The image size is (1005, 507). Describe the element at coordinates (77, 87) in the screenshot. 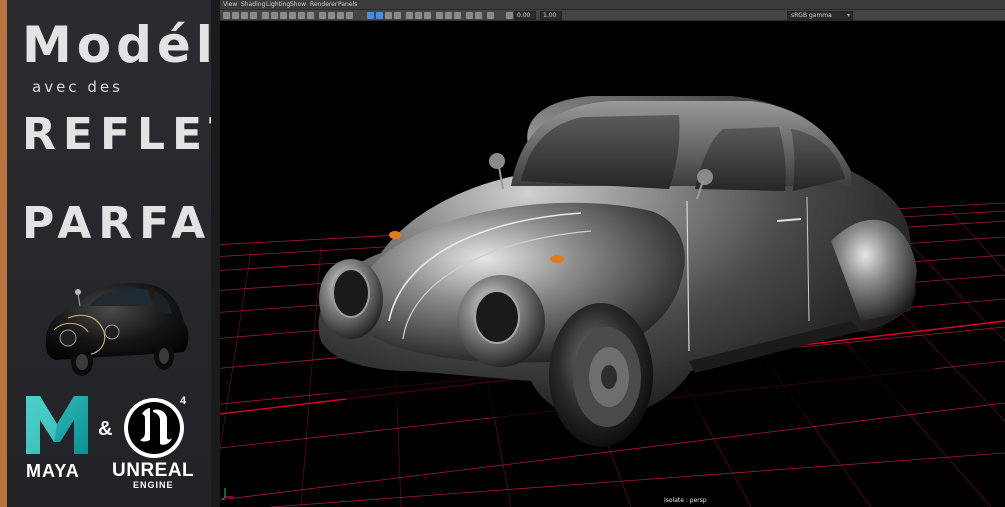

I see `title-avec-des: avec des` at that location.